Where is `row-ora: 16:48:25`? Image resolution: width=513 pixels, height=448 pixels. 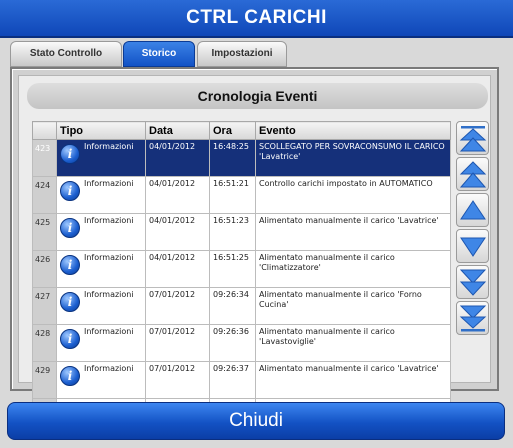 row-ora: 16:48:25 is located at coordinates (232, 158).